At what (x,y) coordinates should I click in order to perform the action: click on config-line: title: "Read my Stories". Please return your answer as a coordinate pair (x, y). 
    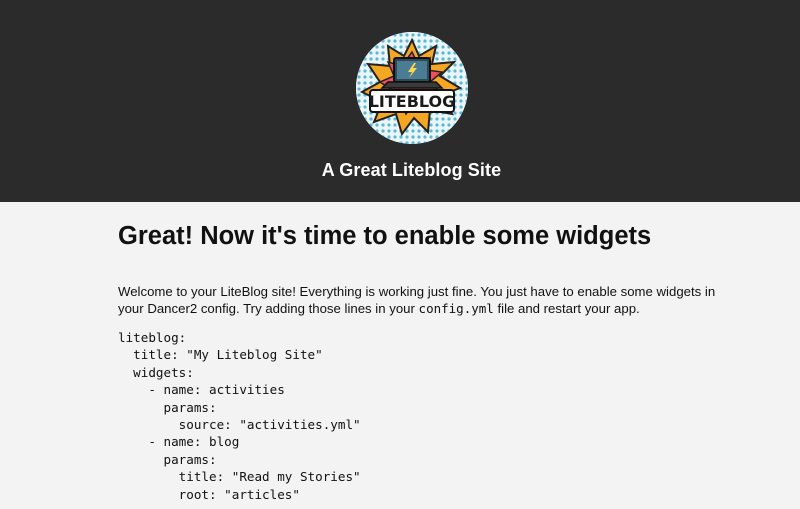
    Looking at the image, I should click on (239, 477).